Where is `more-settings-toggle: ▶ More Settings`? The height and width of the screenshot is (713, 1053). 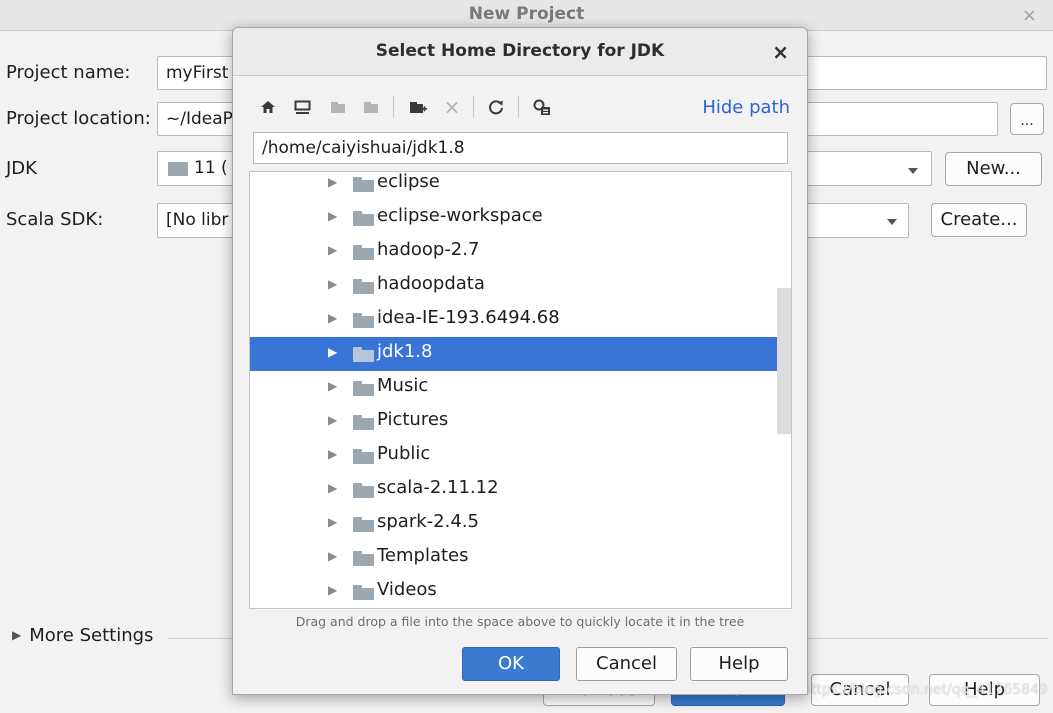
more-settings-toggle: ▶ More Settings is located at coordinates (82, 635).